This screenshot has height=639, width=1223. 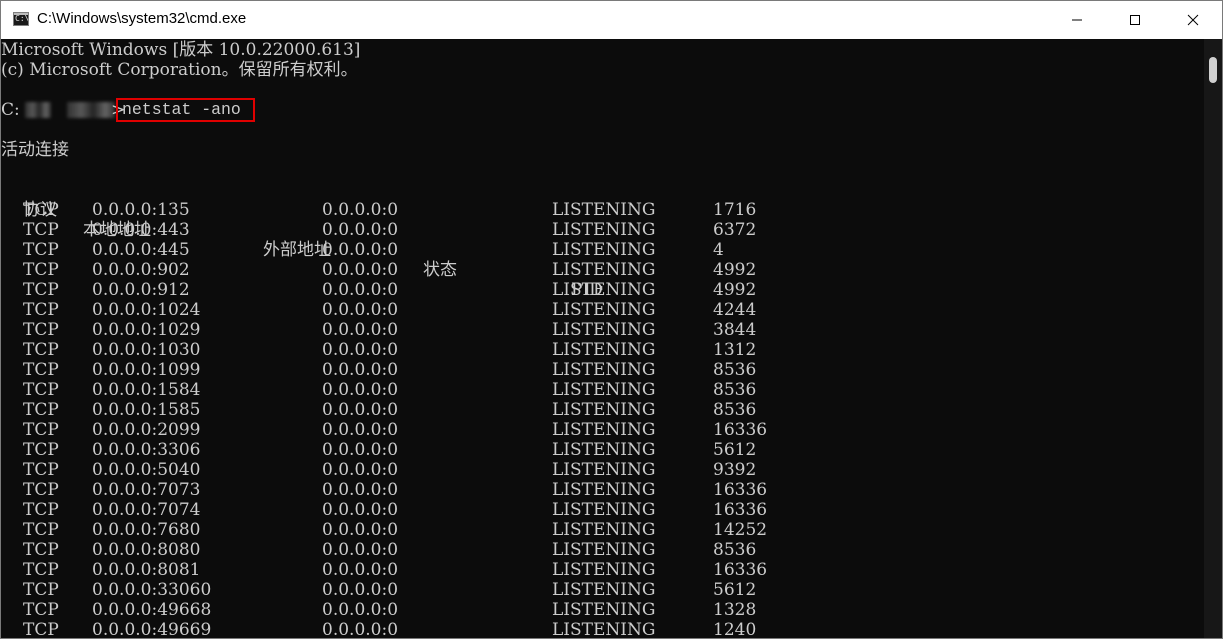 I want to click on minimize-button, so click(x=1077, y=20).